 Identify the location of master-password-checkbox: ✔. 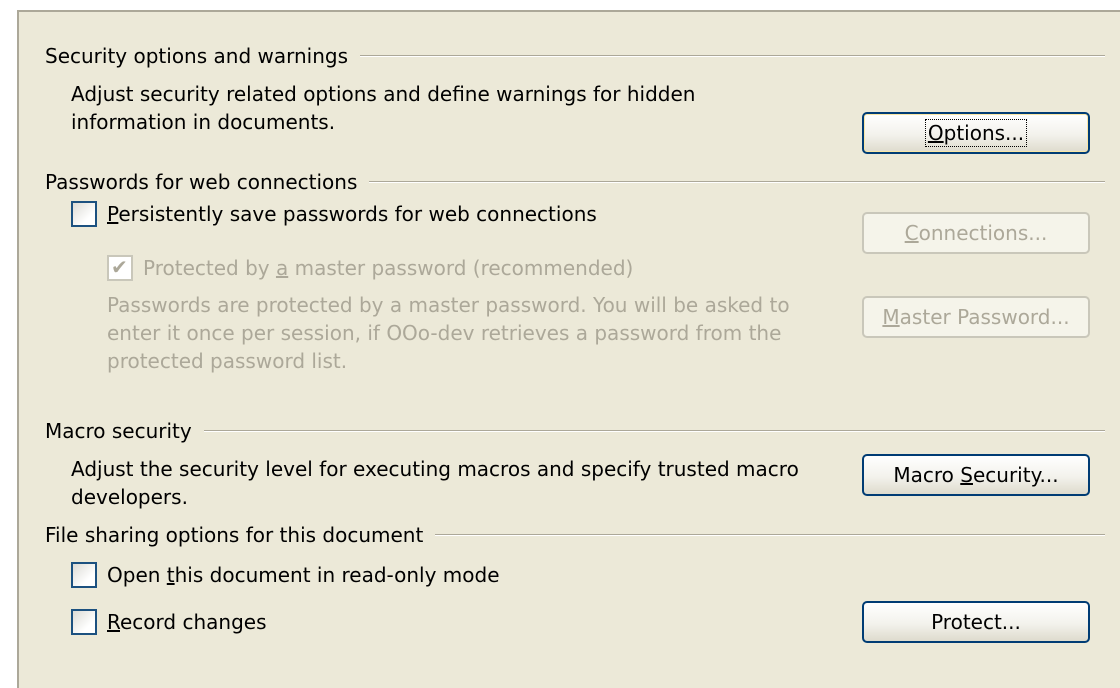
(120, 268).